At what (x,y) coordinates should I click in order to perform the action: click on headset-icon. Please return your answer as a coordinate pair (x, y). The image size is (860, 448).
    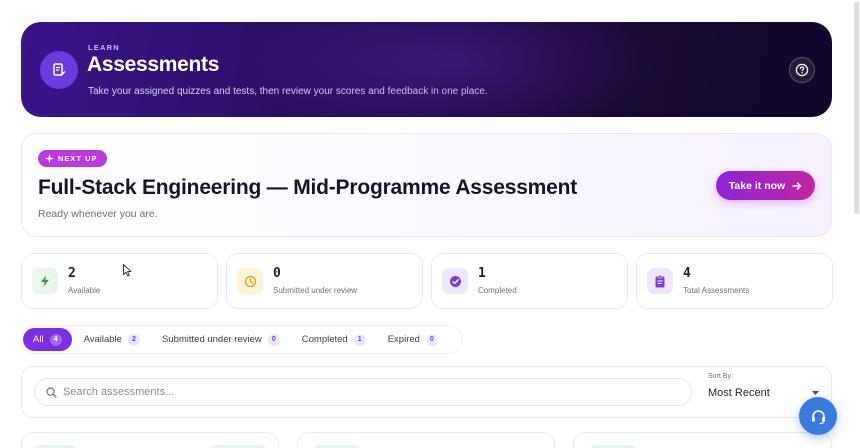
    Looking at the image, I should click on (818, 416).